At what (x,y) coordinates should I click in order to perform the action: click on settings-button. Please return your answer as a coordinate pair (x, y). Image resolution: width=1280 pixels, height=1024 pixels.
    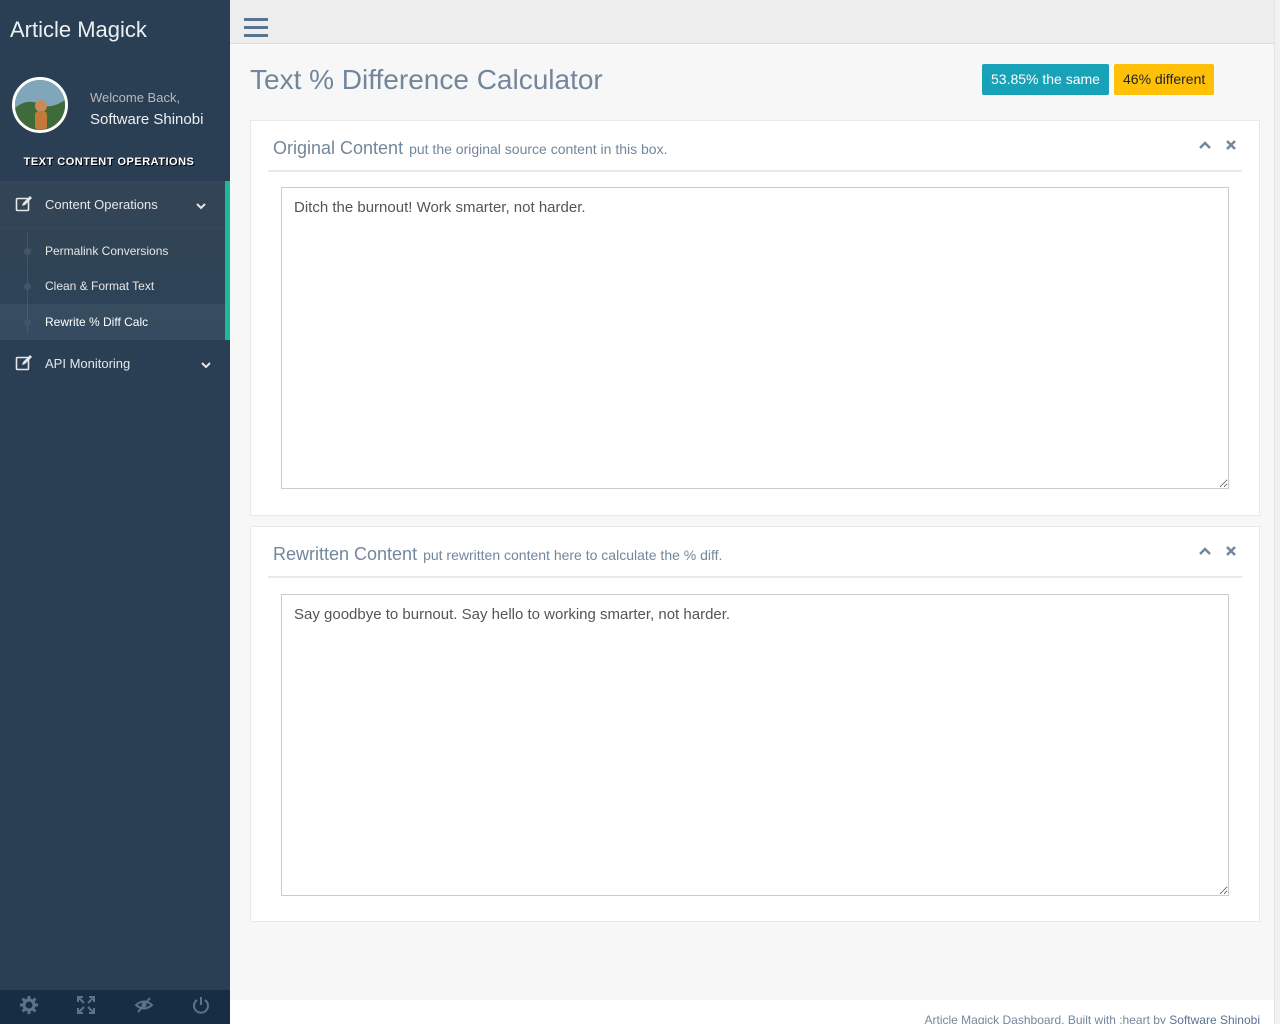
    Looking at the image, I should click on (28, 1007).